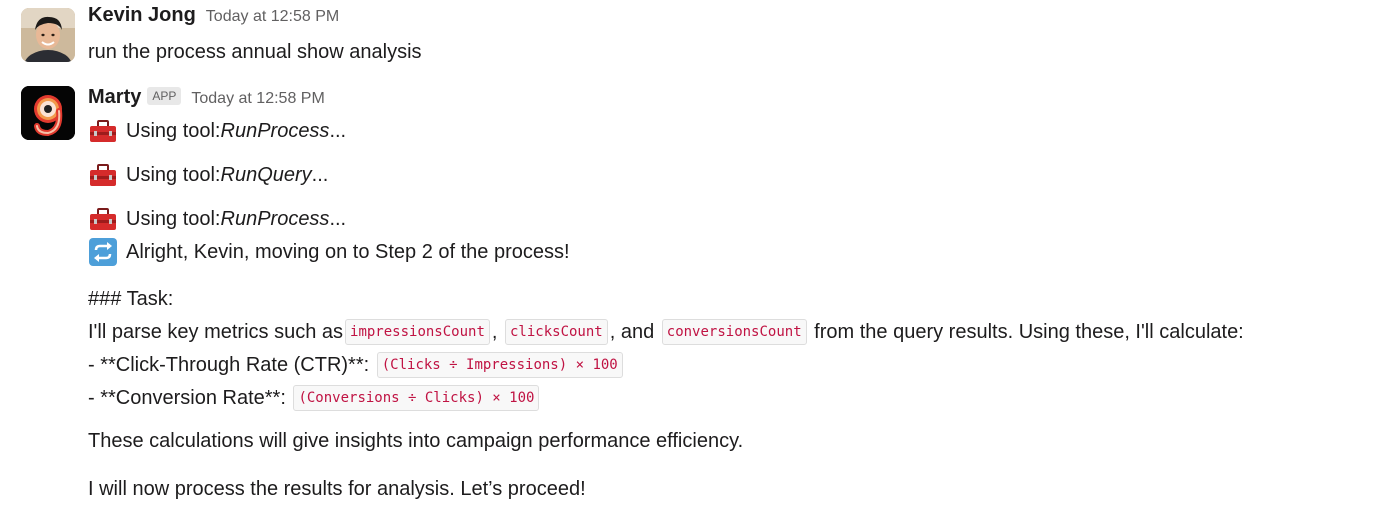 The image size is (1383, 505). Describe the element at coordinates (164, 96) in the screenshot. I see `app-badge: APP` at that location.